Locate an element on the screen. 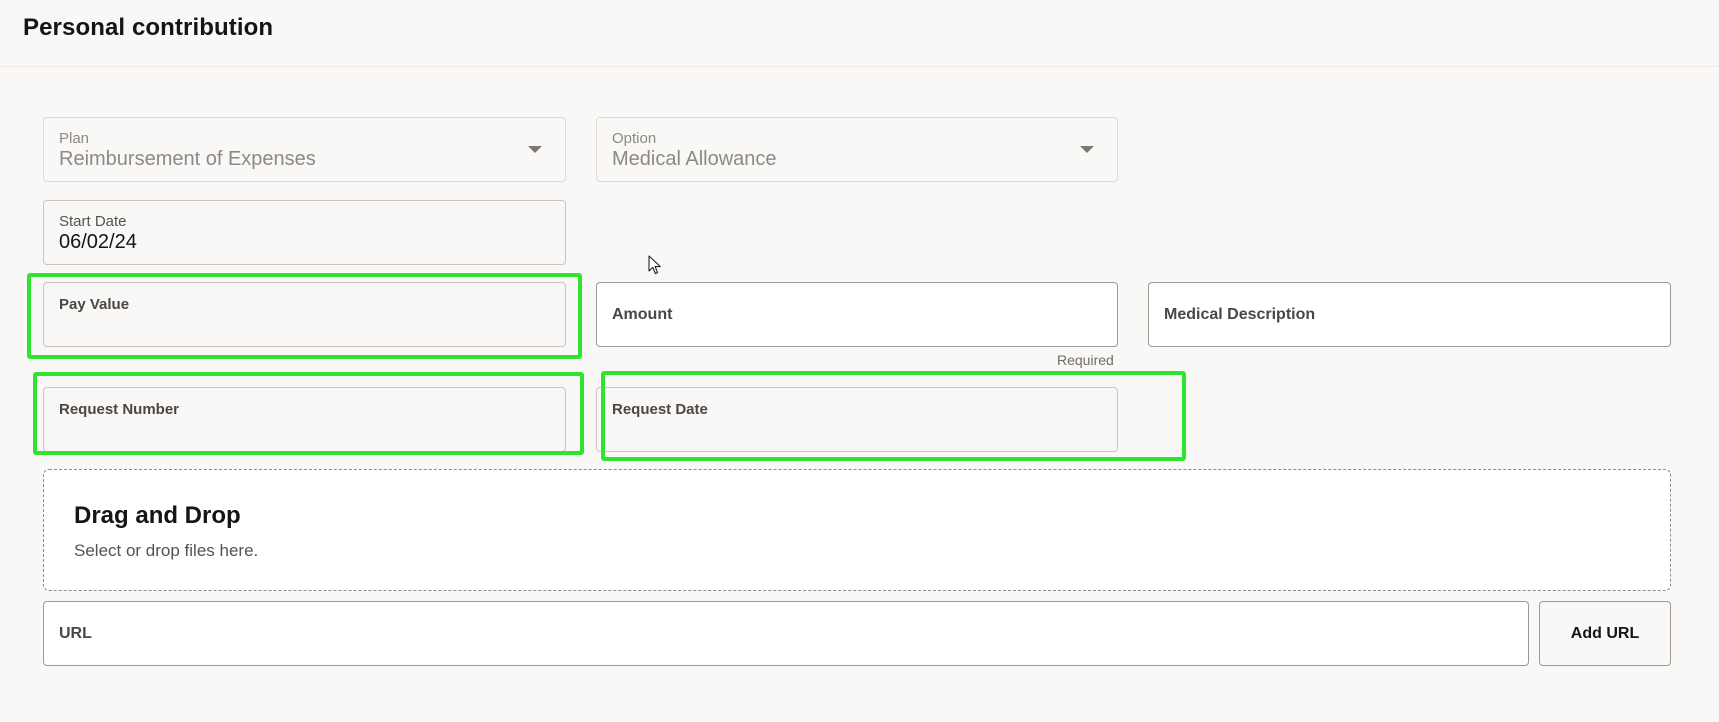 Image resolution: width=1719 pixels, height=722 pixels. amount-input: Amount is located at coordinates (857, 314).